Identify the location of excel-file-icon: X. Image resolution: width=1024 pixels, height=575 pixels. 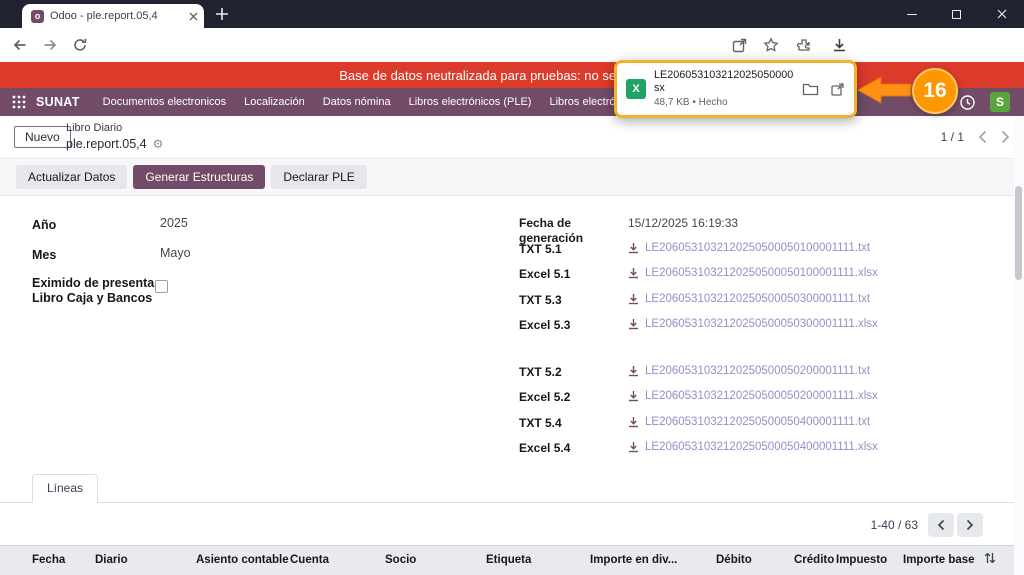
(636, 89).